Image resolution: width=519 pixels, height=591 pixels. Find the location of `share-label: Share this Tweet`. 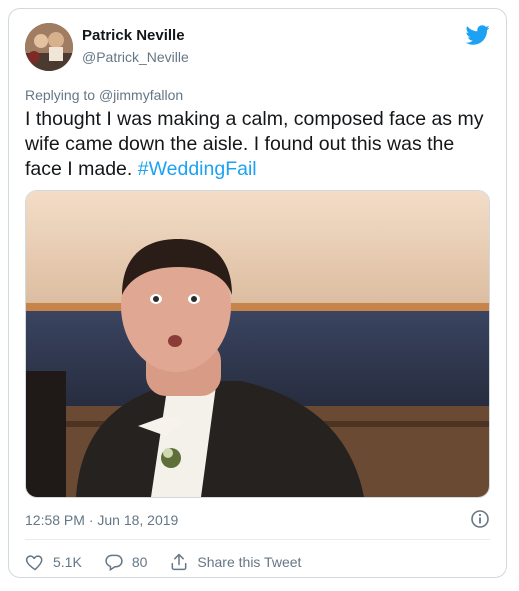

share-label: Share this Tweet is located at coordinates (249, 562).